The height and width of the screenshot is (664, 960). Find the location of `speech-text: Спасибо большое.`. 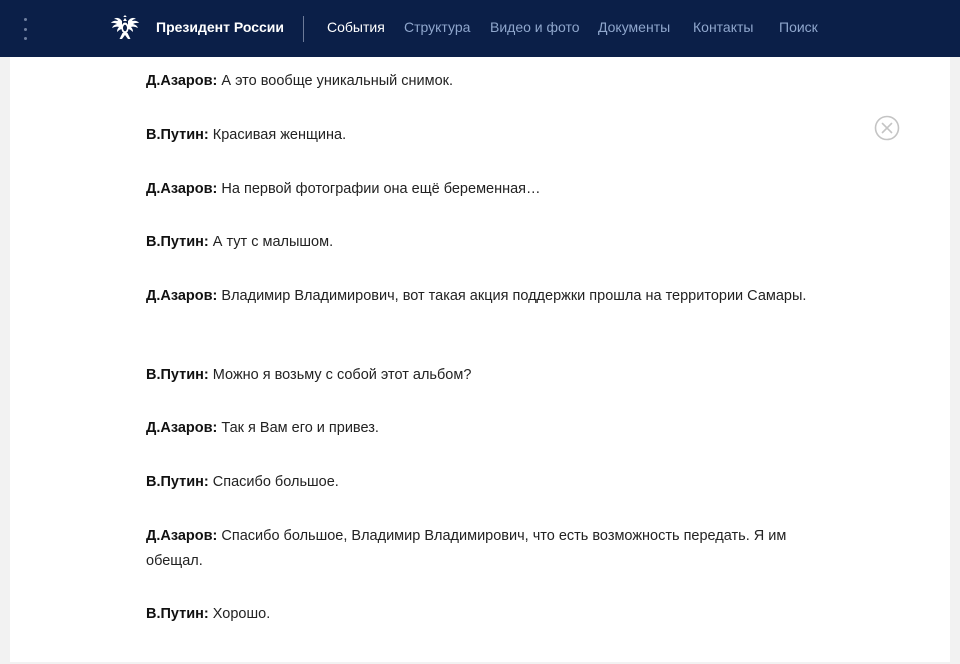

speech-text: Спасибо большое. is located at coordinates (275, 482).